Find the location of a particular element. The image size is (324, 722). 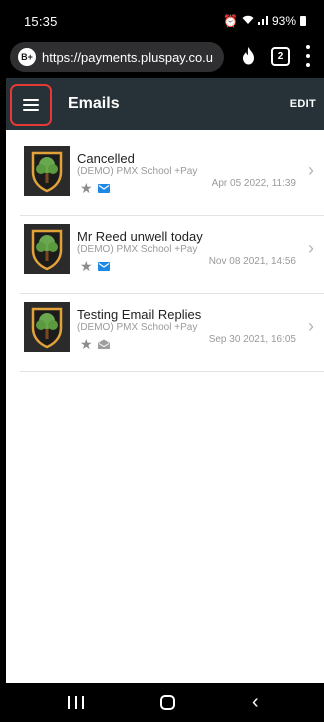

flame-icon is located at coordinates (248, 58).